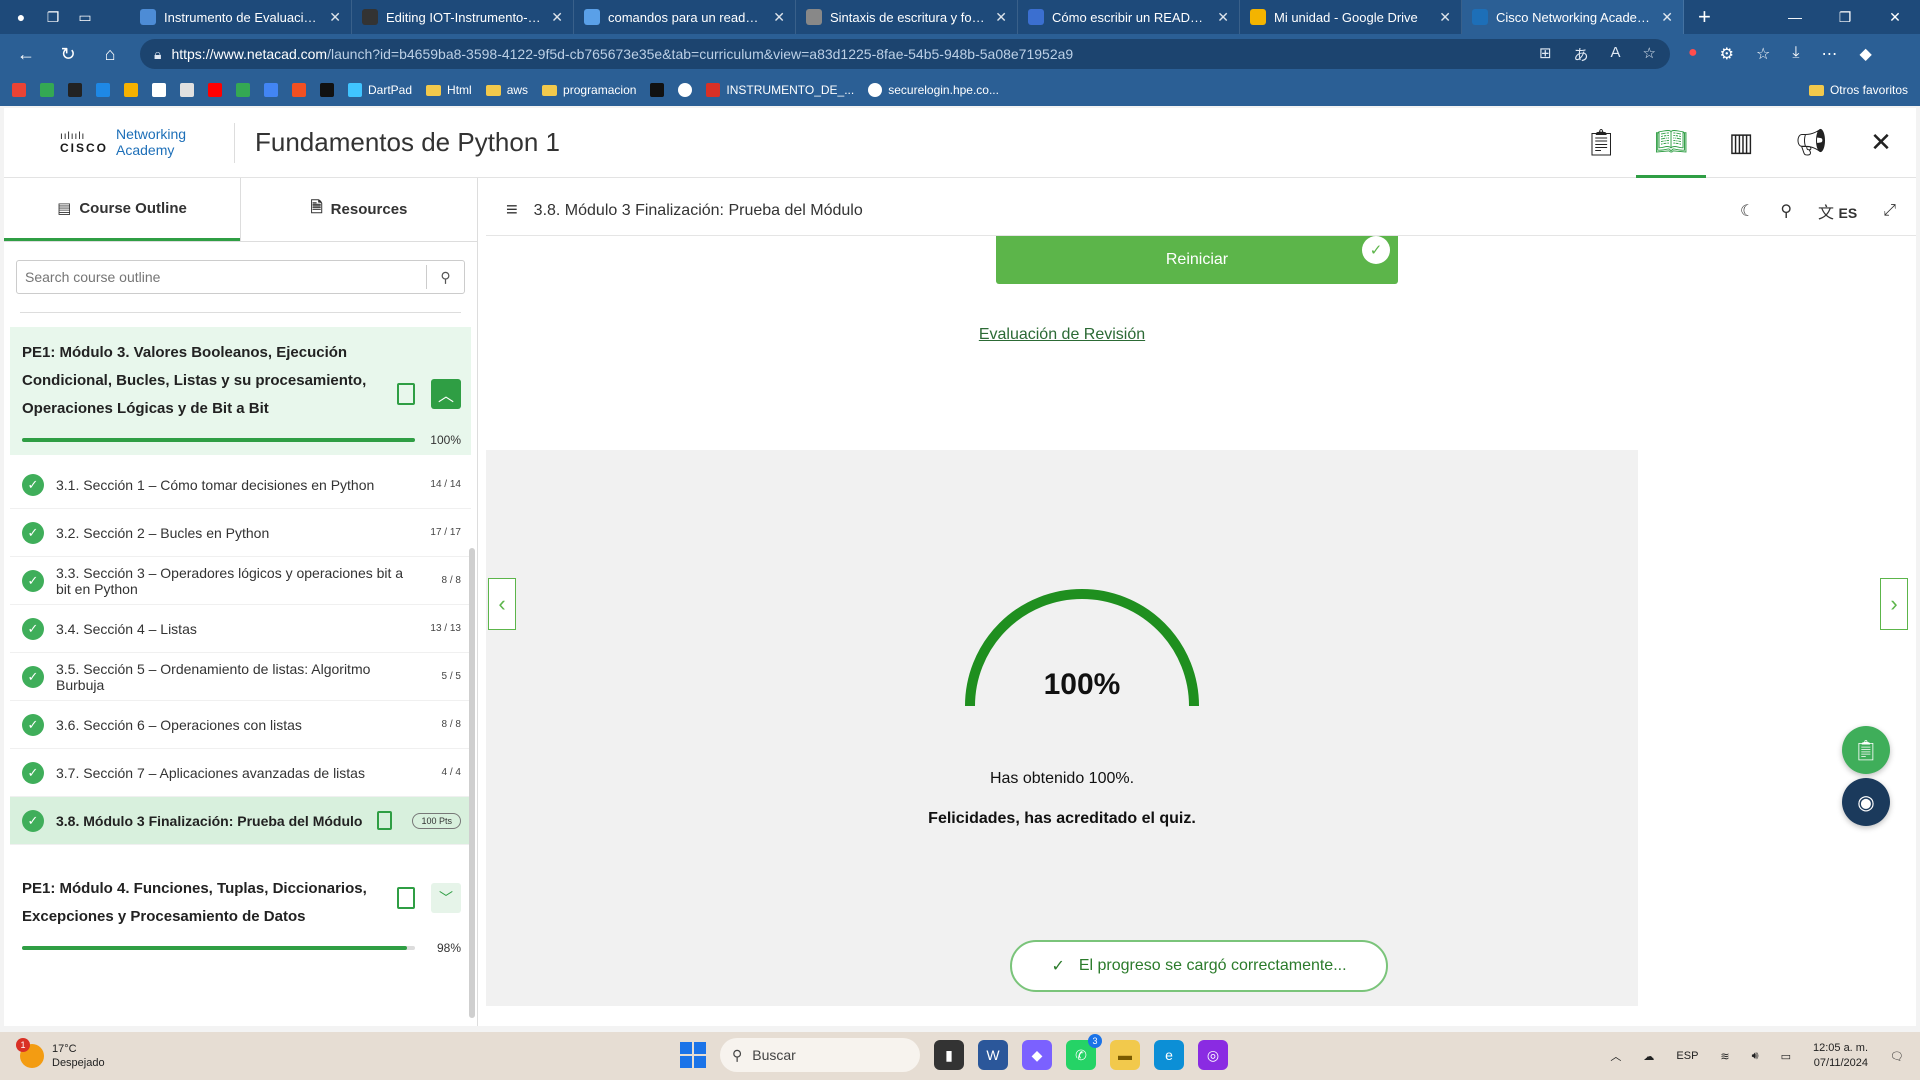  What do you see at coordinates (1795, 54) in the screenshot?
I see `downloads-icon: ⤓` at bounding box center [1795, 54].